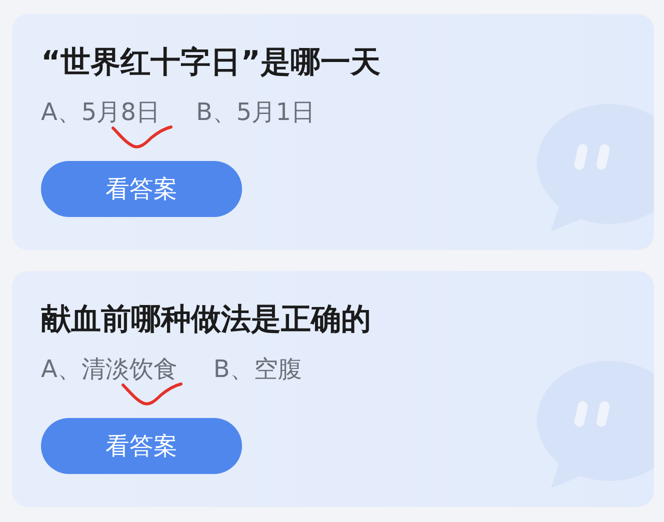 Image resolution: width=664 pixels, height=522 pixels. Describe the element at coordinates (206, 320) in the screenshot. I see `question-text: 献血前哪种做法是正确的` at that location.